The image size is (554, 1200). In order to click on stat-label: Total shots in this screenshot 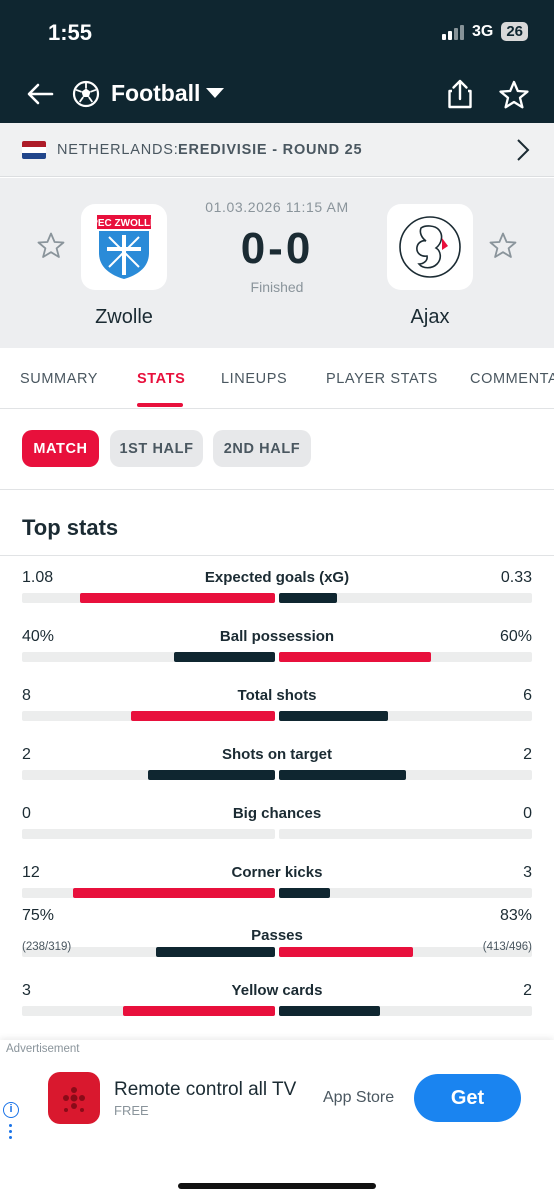, I will do `click(277, 695)`.